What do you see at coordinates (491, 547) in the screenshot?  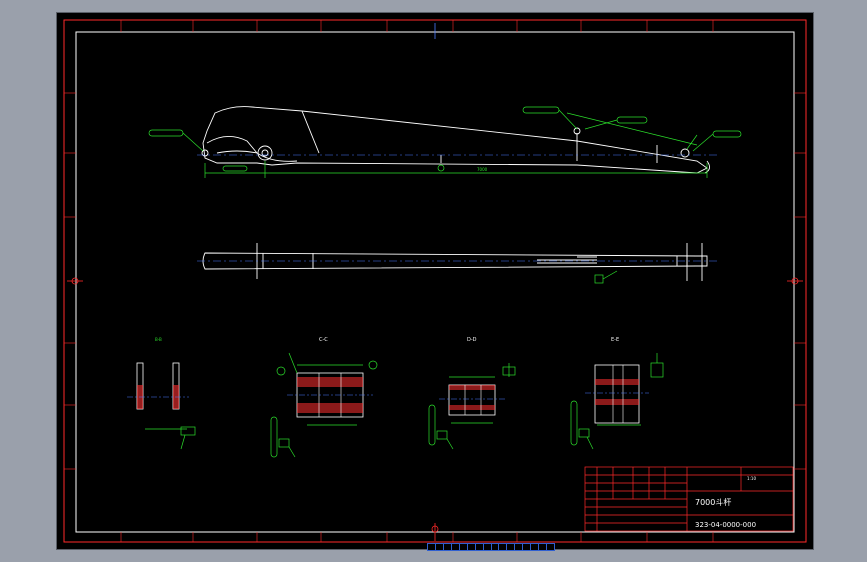 I see `command-status-bar` at bounding box center [491, 547].